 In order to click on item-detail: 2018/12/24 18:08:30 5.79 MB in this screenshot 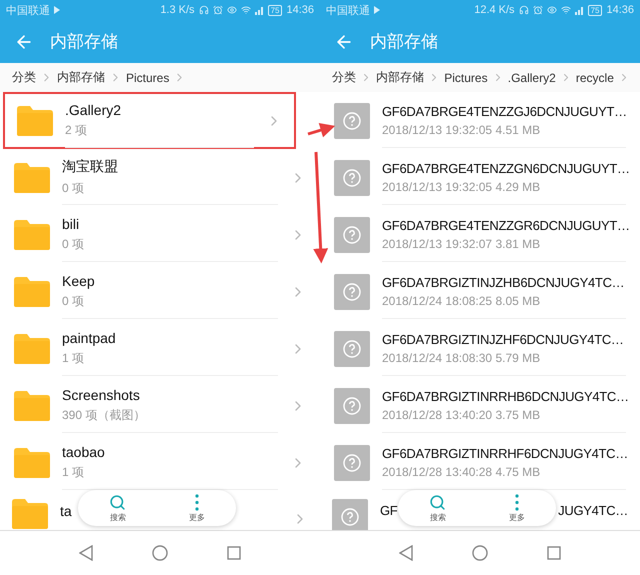, I will do `click(462, 357)`.